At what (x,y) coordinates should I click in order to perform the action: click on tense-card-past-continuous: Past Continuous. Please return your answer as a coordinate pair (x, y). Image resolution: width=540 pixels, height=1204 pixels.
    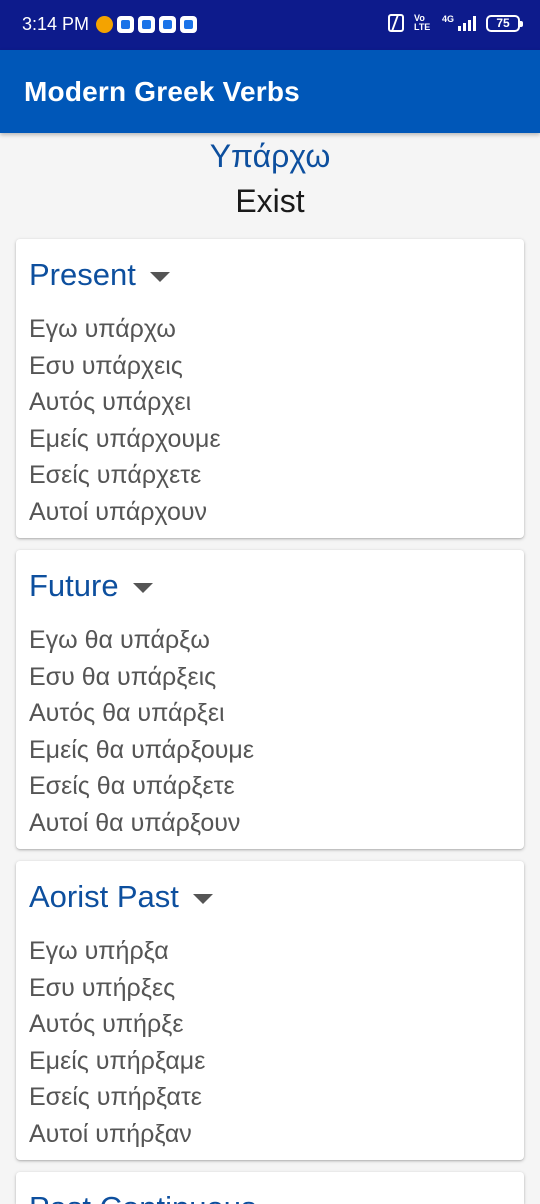
    Looking at the image, I should click on (270, 1188).